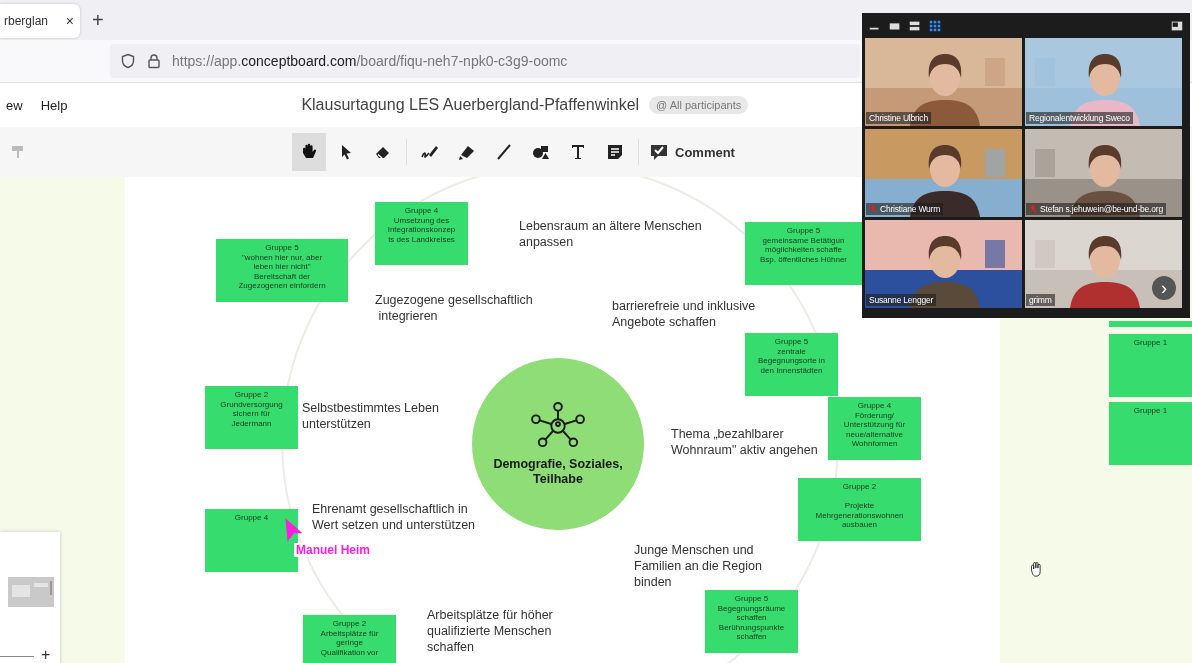 Image resolution: width=1192 pixels, height=663 pixels. What do you see at coordinates (31, 592) in the screenshot?
I see `minimap-thumbnail` at bounding box center [31, 592].